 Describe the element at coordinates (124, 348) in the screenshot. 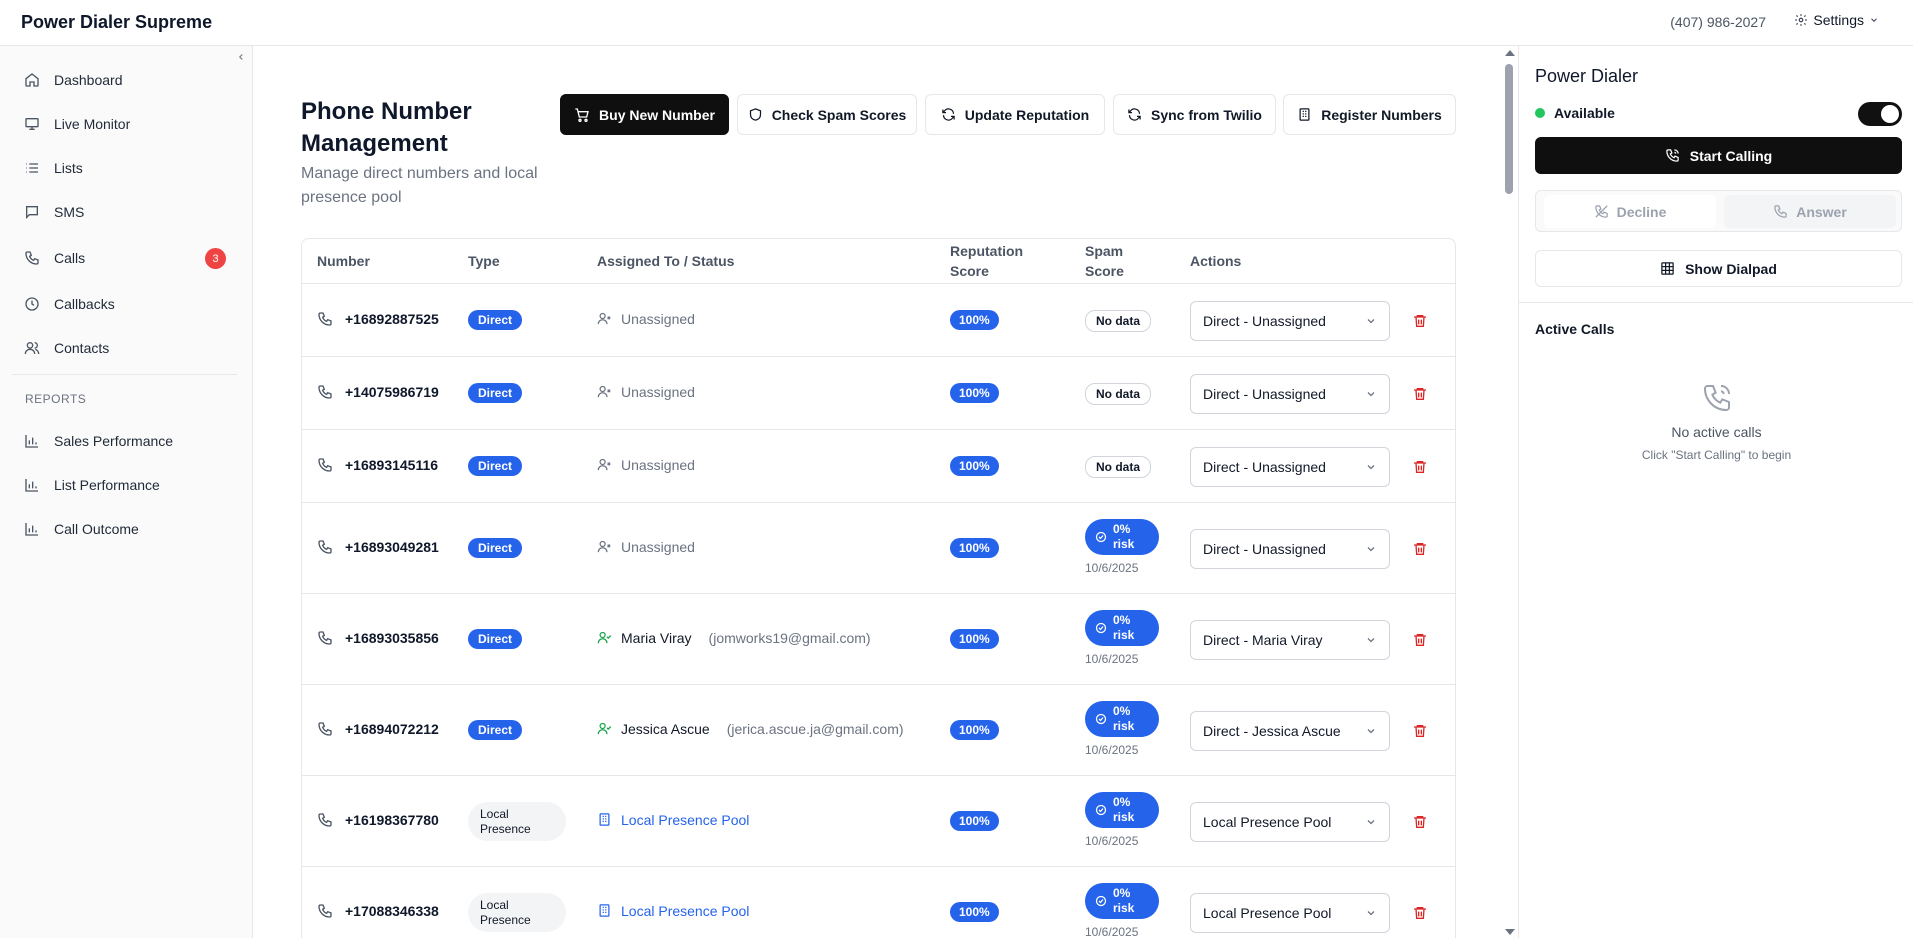

I see `sidebar-item-contacts: Contacts` at that location.